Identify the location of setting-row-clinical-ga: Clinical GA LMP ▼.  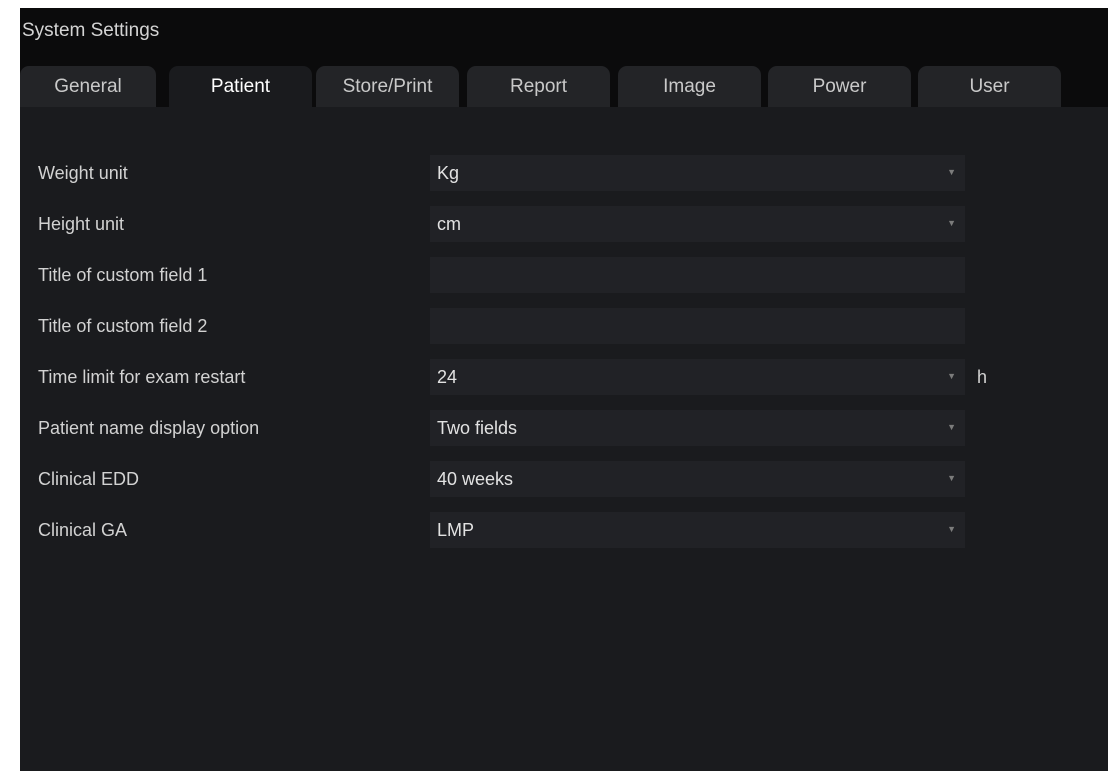
(520, 530).